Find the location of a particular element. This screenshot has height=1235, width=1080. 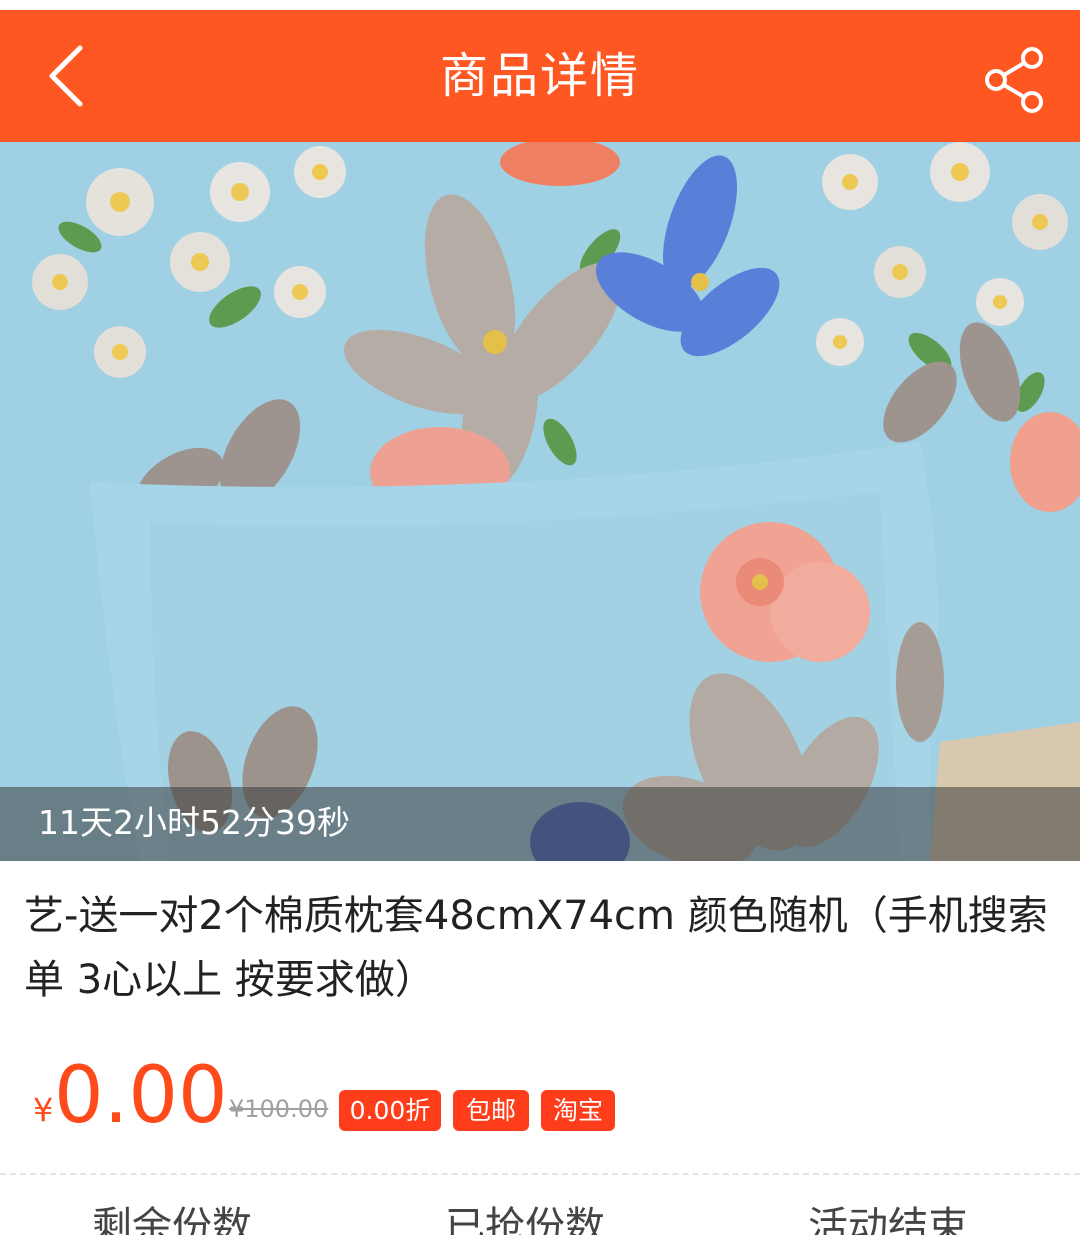

price-row: ¥ 0.00 ¥100.00 0.00折 包邮 淘宝 is located at coordinates (540, 1100).